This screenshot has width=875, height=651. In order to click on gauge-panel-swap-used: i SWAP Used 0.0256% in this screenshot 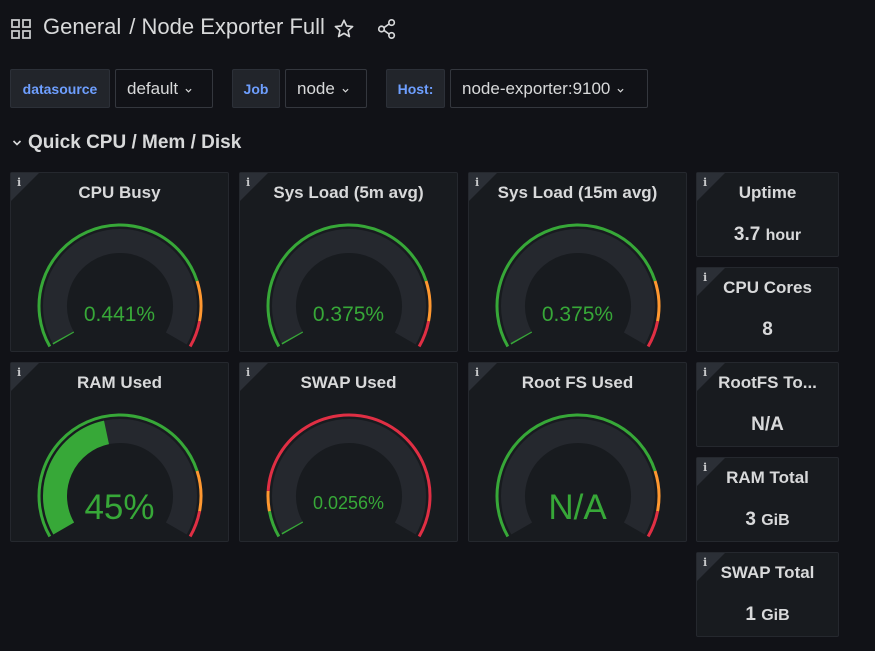, I will do `click(348, 452)`.